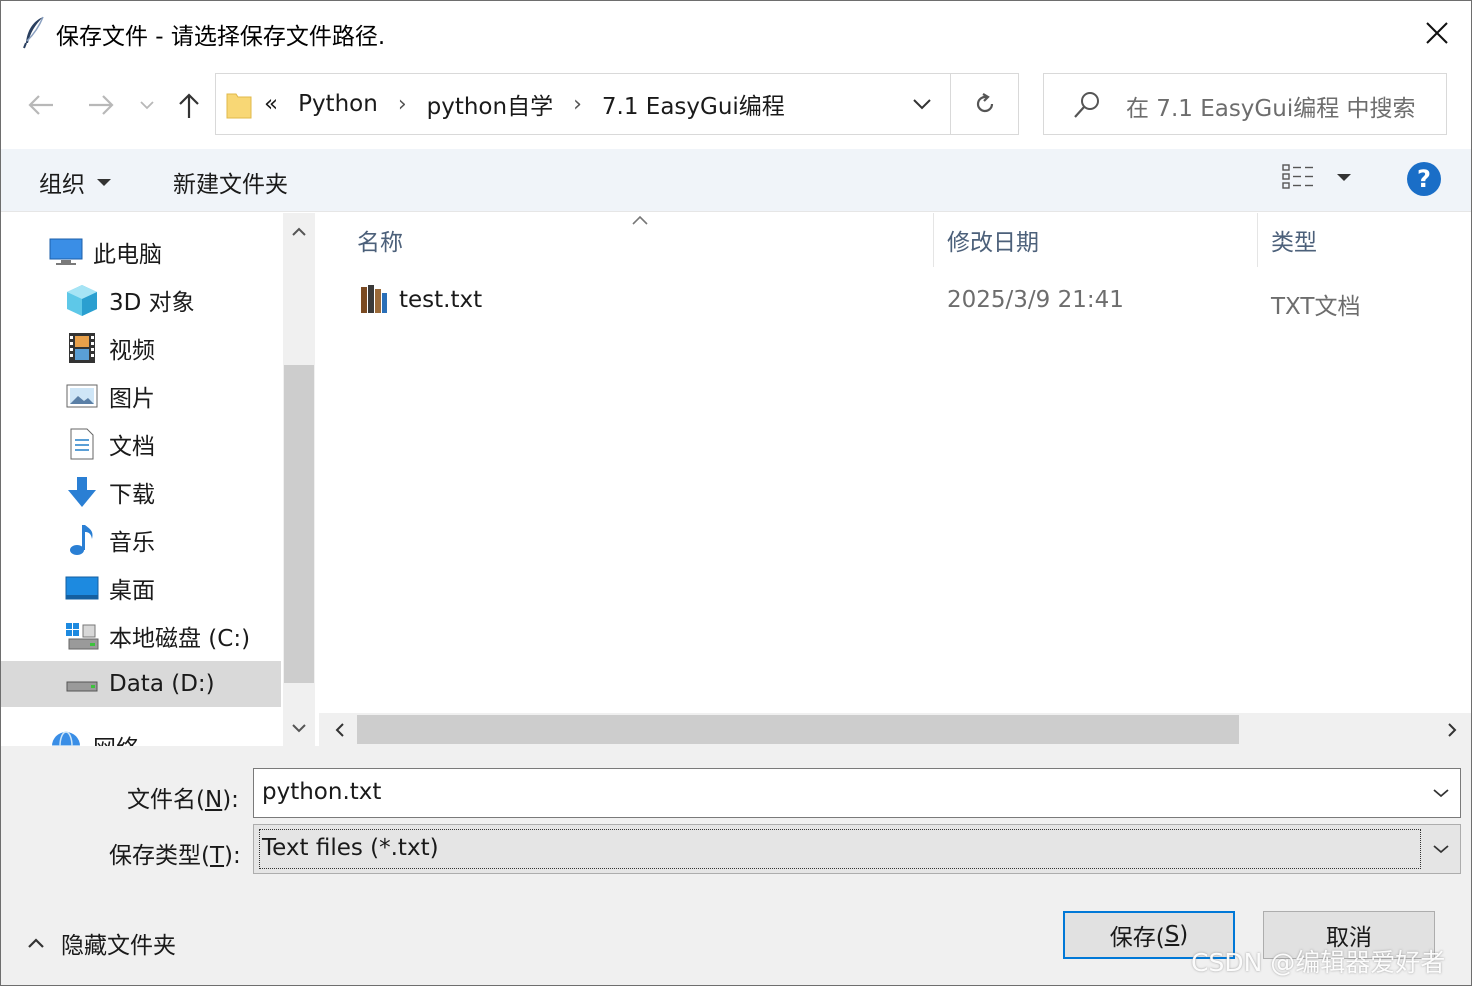  I want to click on forward-button, so click(101, 105).